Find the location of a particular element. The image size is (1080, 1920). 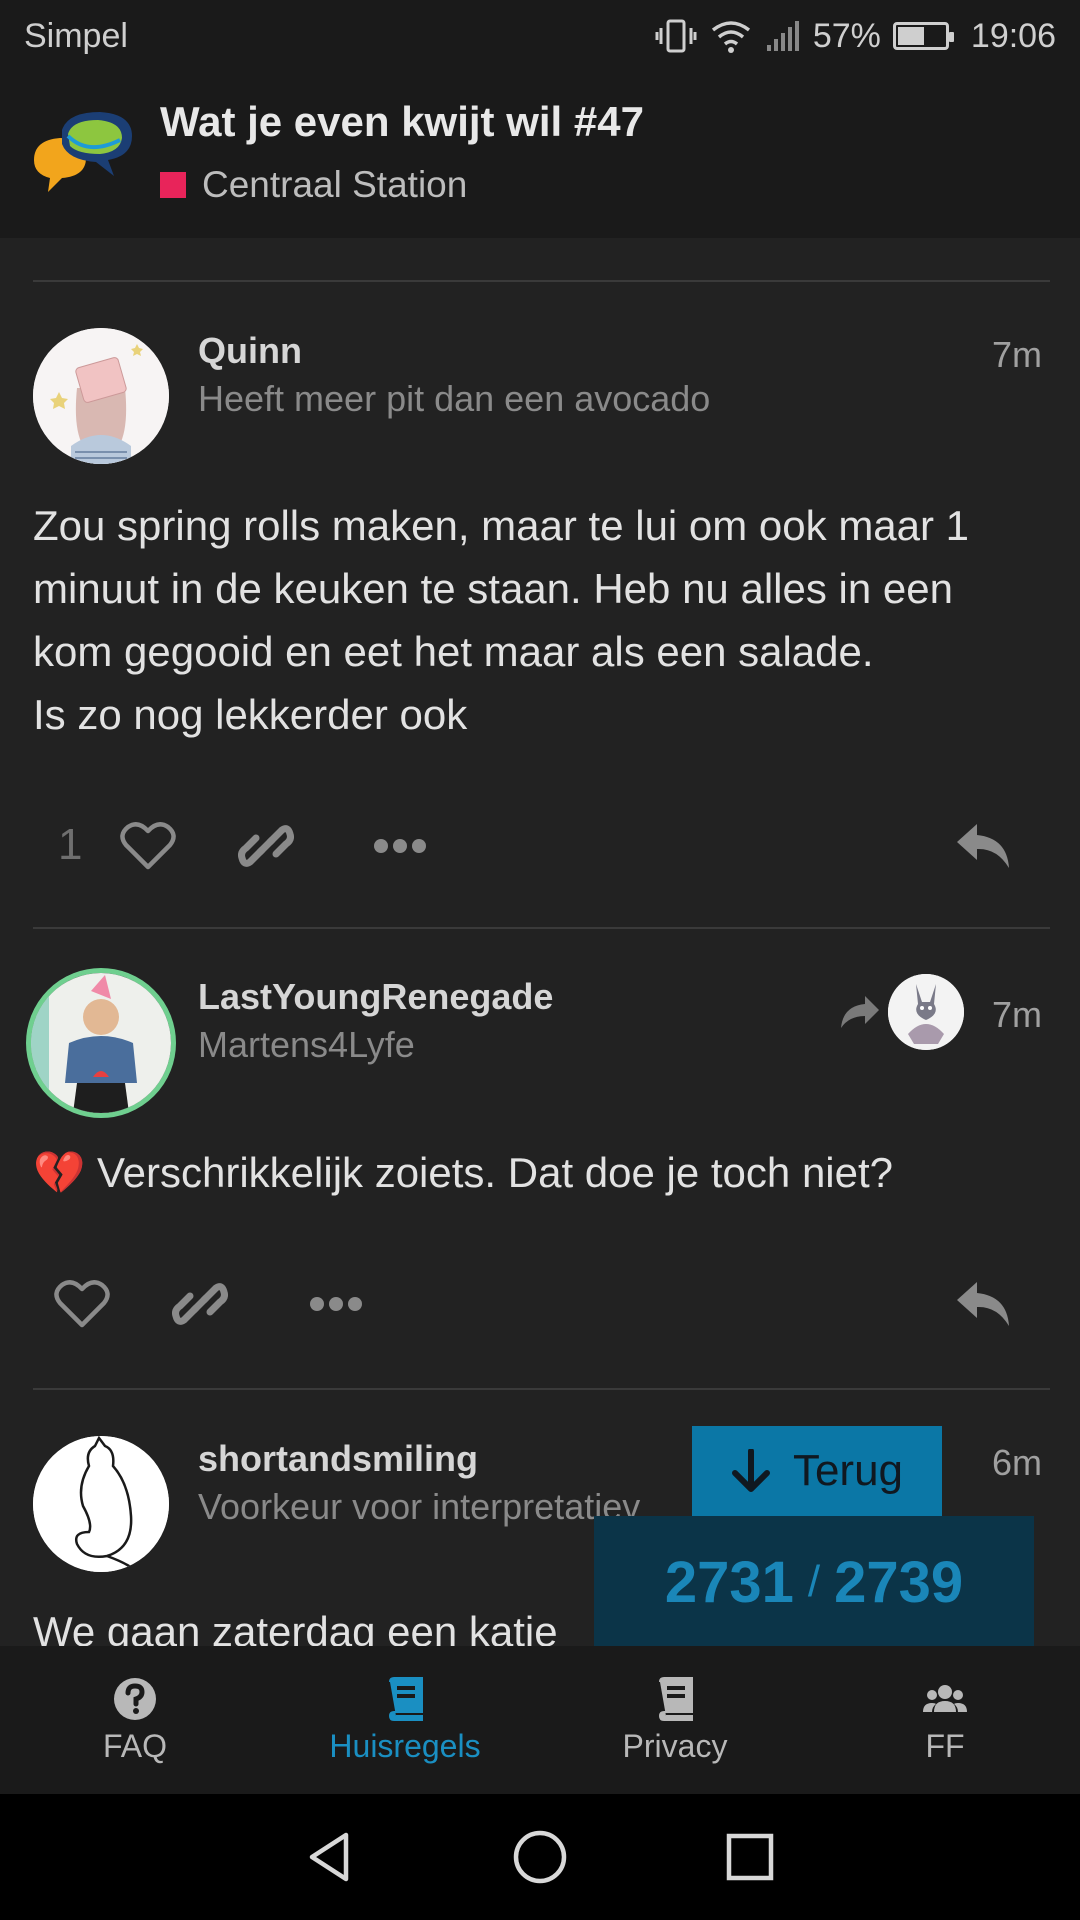

recents-square-icon is located at coordinates (750, 1857).